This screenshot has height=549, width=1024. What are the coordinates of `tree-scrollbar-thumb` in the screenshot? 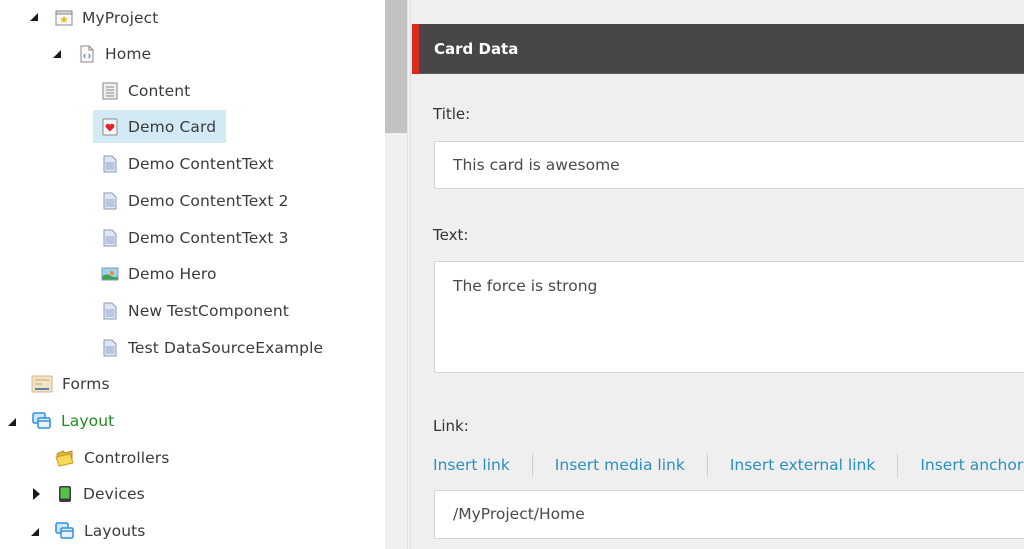 It's located at (396, 66).